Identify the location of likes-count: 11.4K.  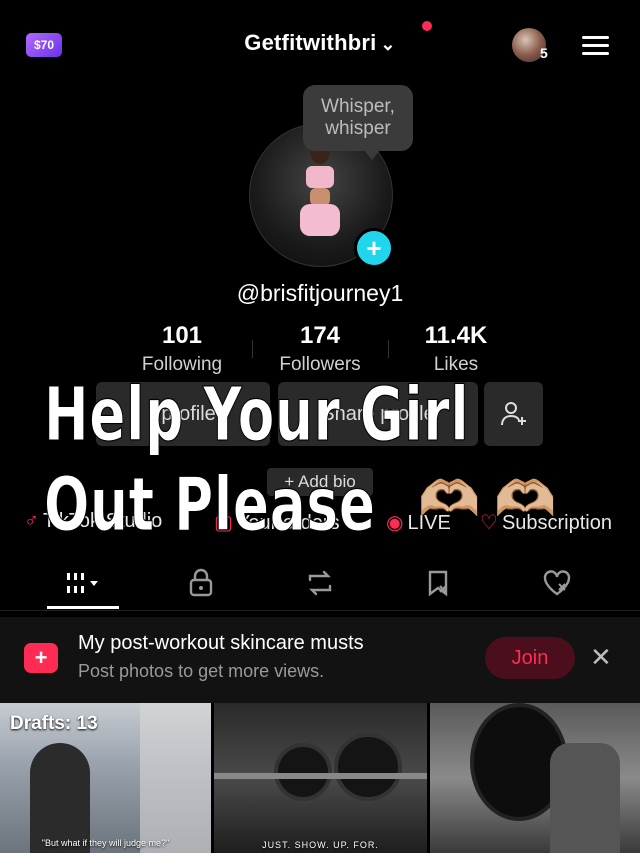
(456, 335).